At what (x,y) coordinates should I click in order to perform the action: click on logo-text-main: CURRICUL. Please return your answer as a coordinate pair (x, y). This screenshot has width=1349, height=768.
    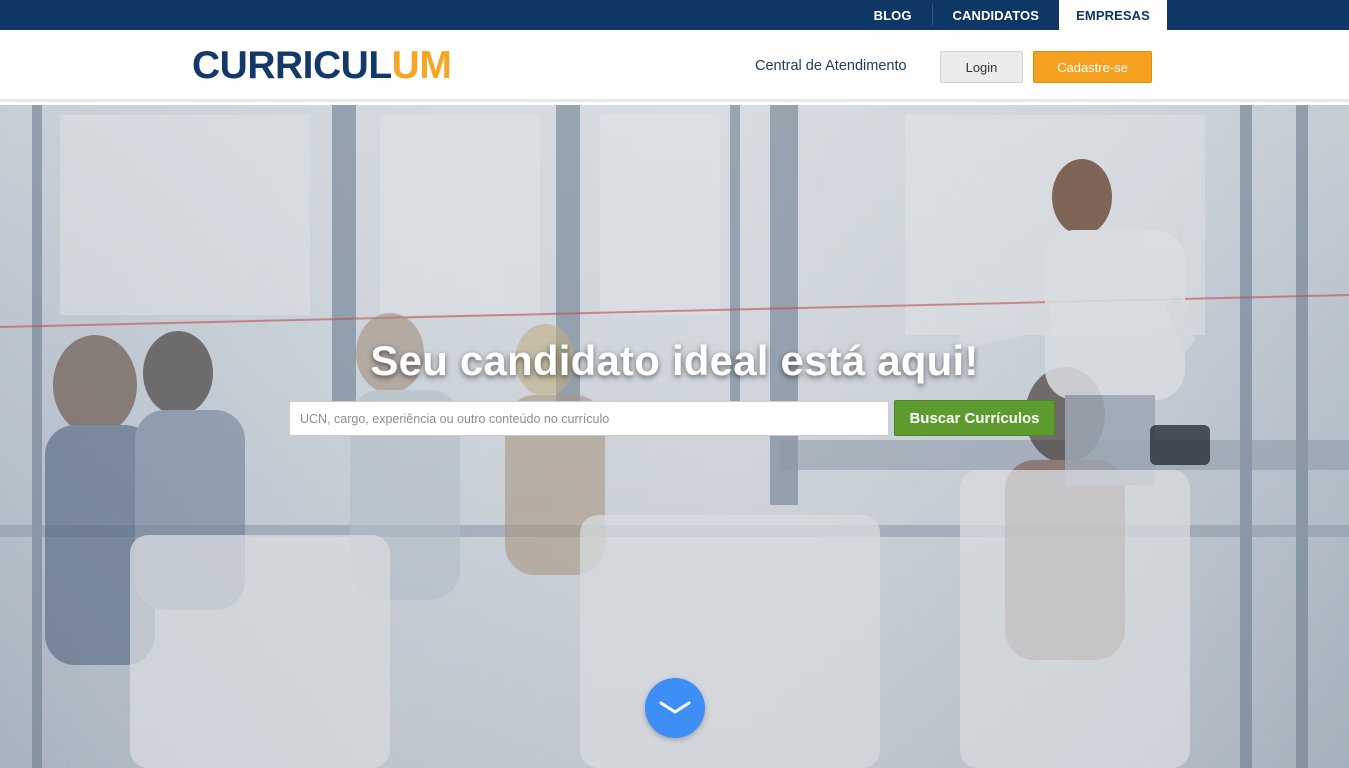
    Looking at the image, I should click on (292, 65).